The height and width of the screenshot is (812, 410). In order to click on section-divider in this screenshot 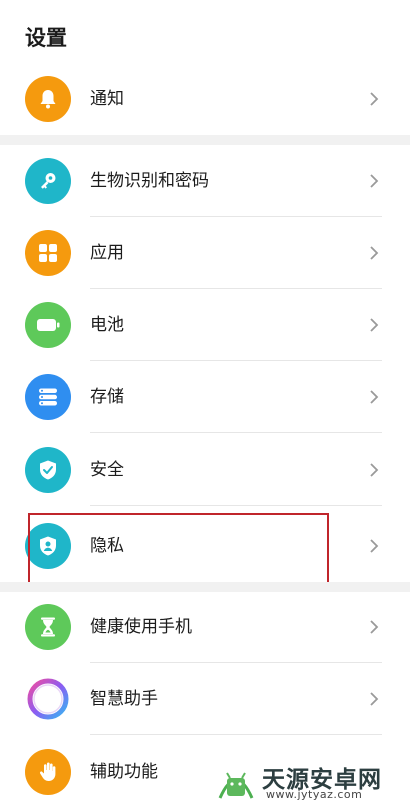, I will do `click(205, 140)`.